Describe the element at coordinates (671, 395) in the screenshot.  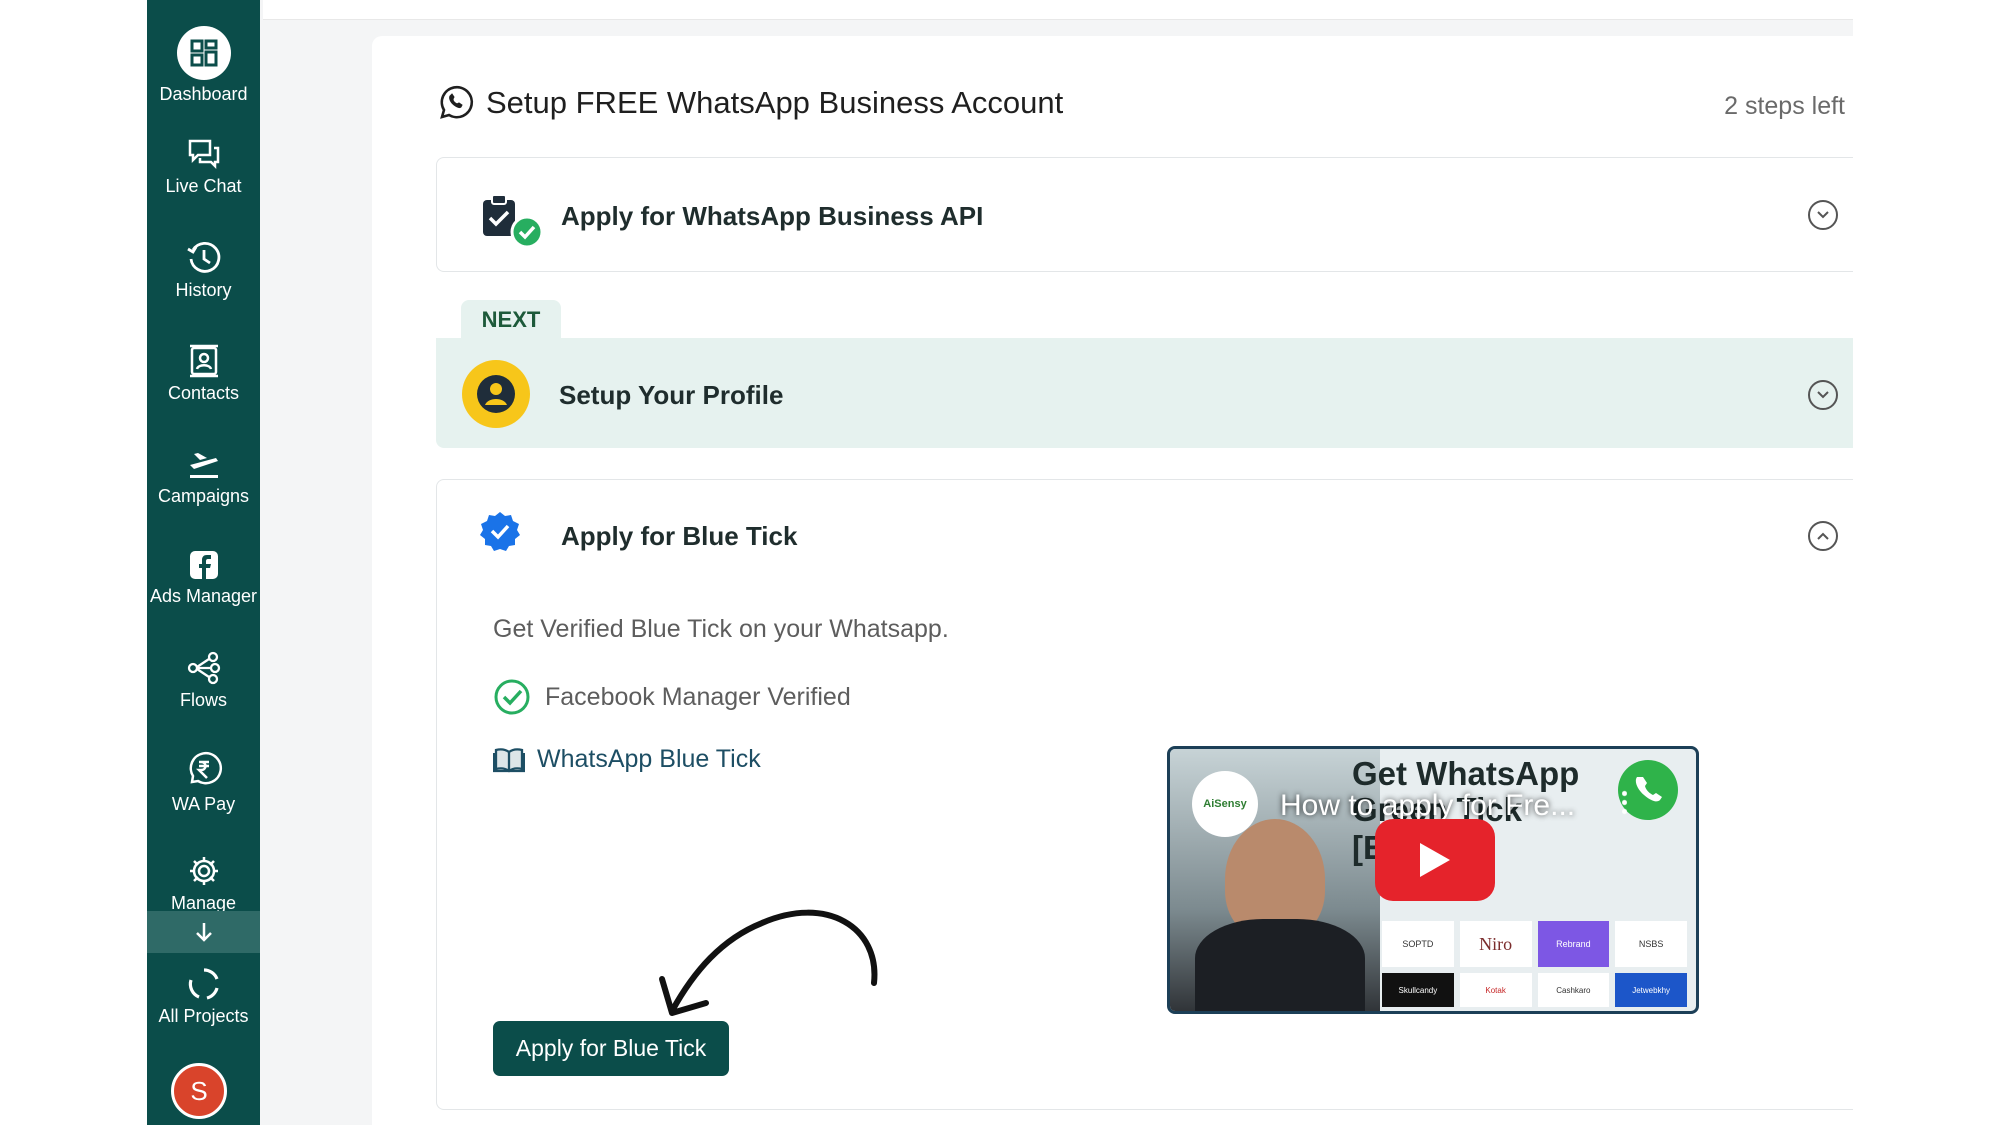
I see `step-title: Setup Your Profile` at that location.